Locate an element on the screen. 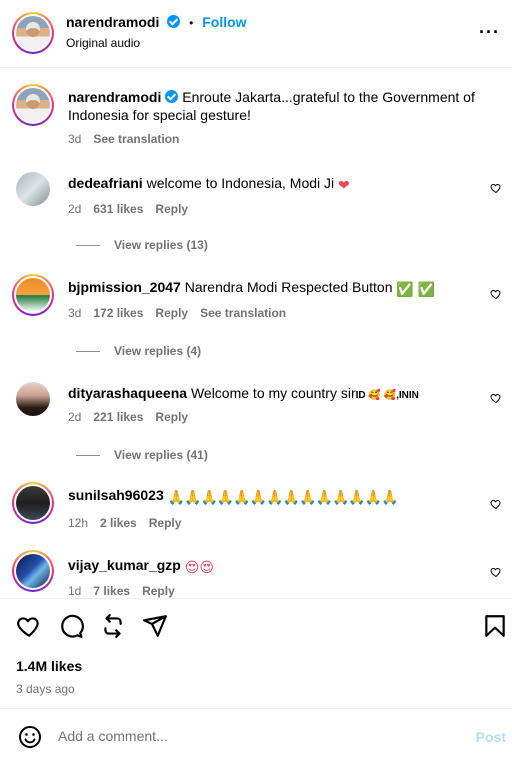 The height and width of the screenshot is (761, 512). commenter-username: vijay_kumar_gzp is located at coordinates (124, 565).